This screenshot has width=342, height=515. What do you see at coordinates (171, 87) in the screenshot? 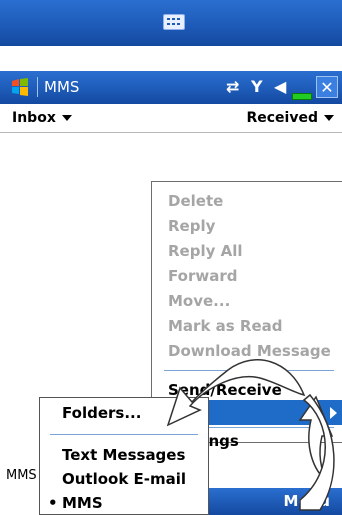
I see `title-bar: MMS ⇄ Y ◀ ✕` at bounding box center [171, 87].